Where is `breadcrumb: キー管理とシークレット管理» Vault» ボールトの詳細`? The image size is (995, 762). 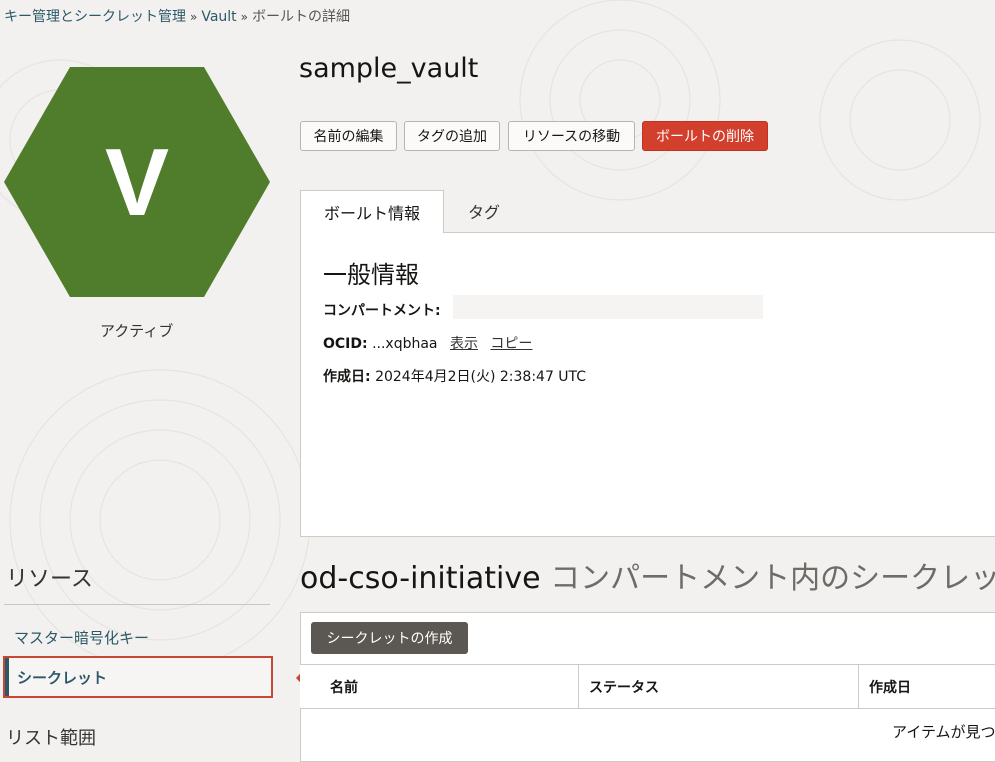 breadcrumb: キー管理とシークレット管理» Vault» ボールトの詳細 is located at coordinates (177, 16).